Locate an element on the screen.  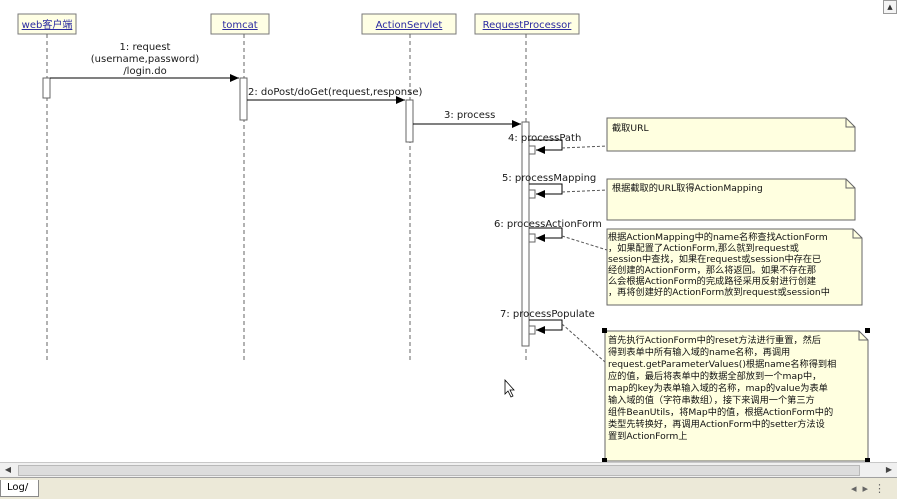
note-text: 经创建的ActionForm，那么将返回。如果不存在那 is located at coordinates (712, 270).